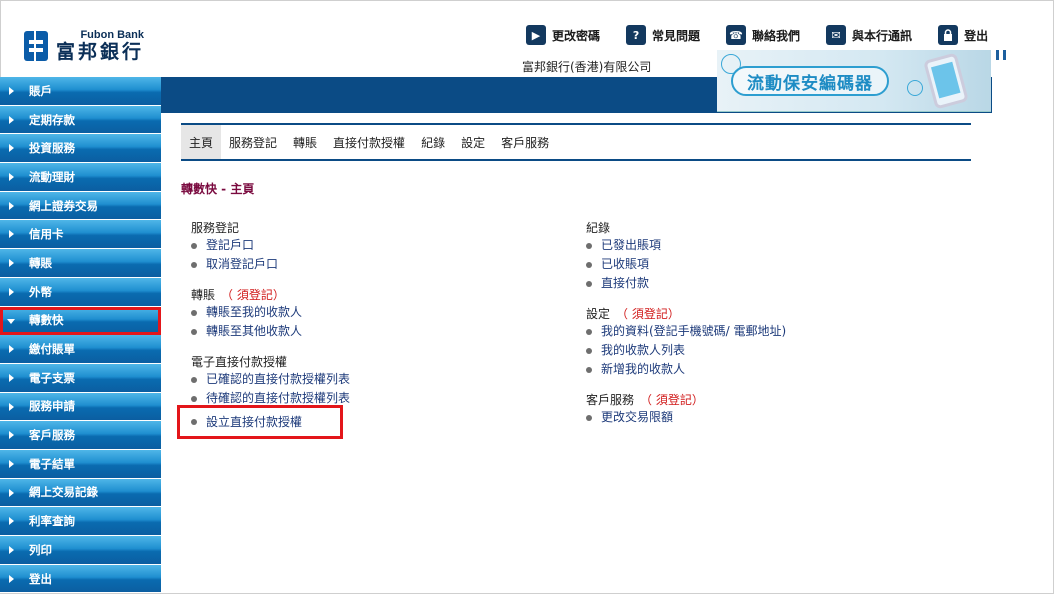  I want to click on link-my-profile: 我的資料(登記手機號碼/ 電郵地址), so click(686, 331).